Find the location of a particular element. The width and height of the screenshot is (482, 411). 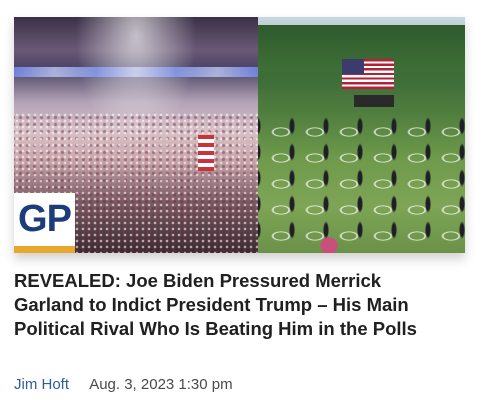

podium-stage is located at coordinates (374, 101).